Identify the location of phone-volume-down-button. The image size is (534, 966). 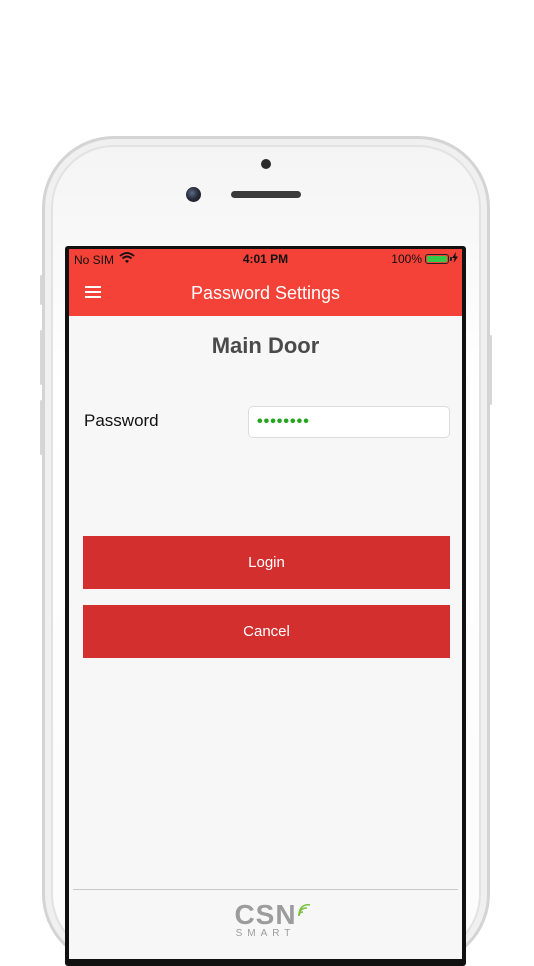
(41, 427).